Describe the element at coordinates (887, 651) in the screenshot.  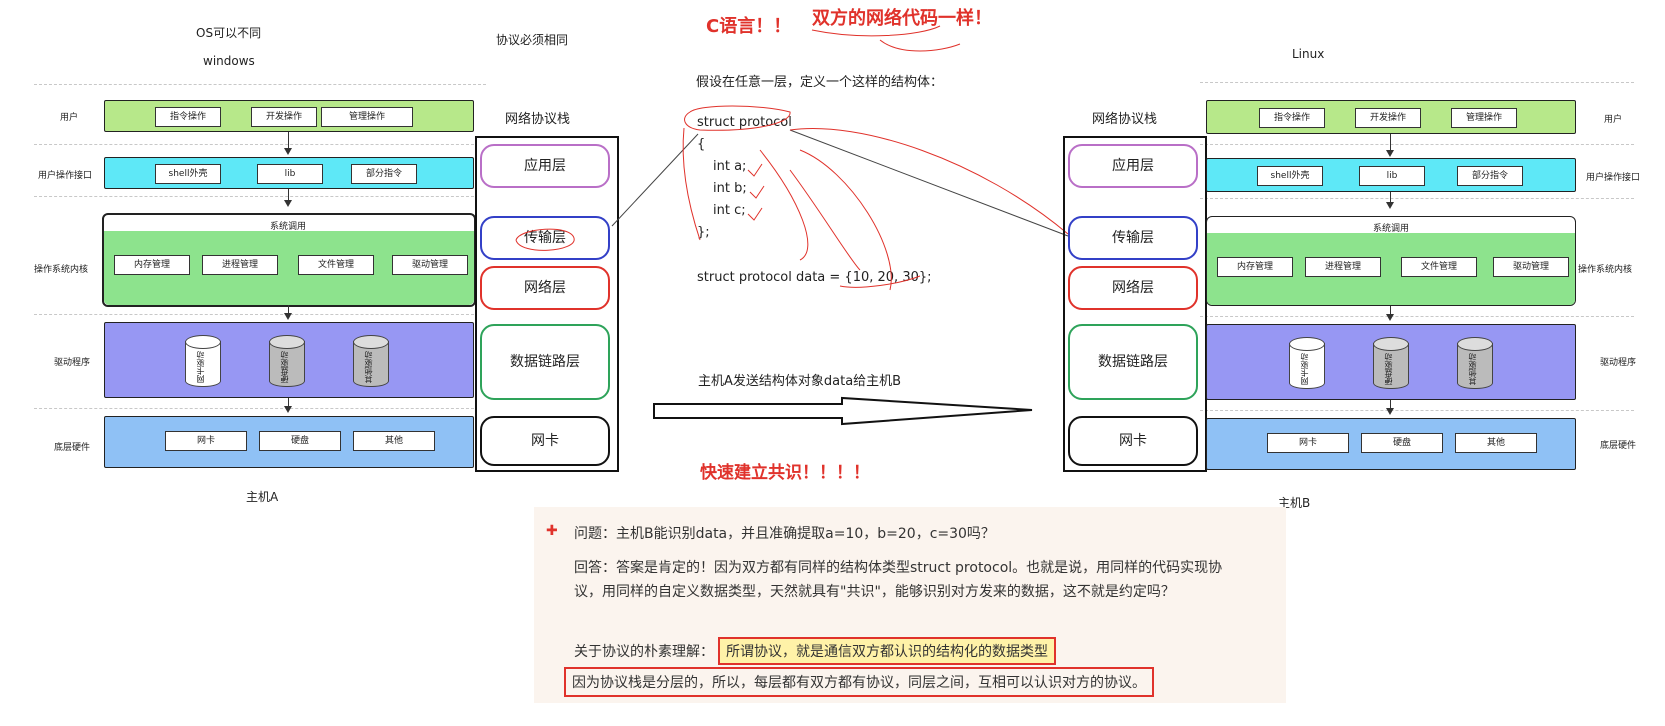
I see `understand-highlight: 所谓协议，就是通信双方都认识的结构化的数据类型` at that location.